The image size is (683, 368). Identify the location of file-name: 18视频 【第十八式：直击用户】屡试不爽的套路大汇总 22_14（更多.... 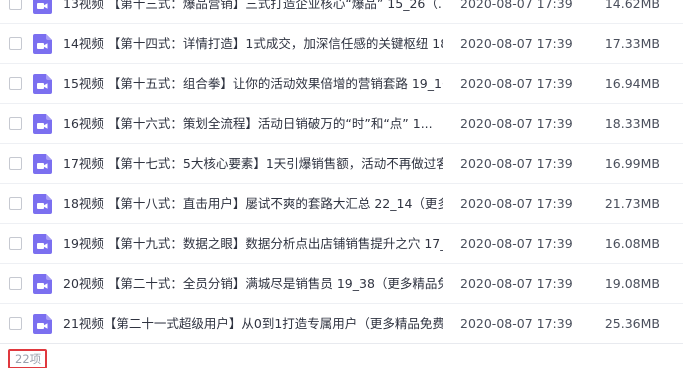
(253, 204).